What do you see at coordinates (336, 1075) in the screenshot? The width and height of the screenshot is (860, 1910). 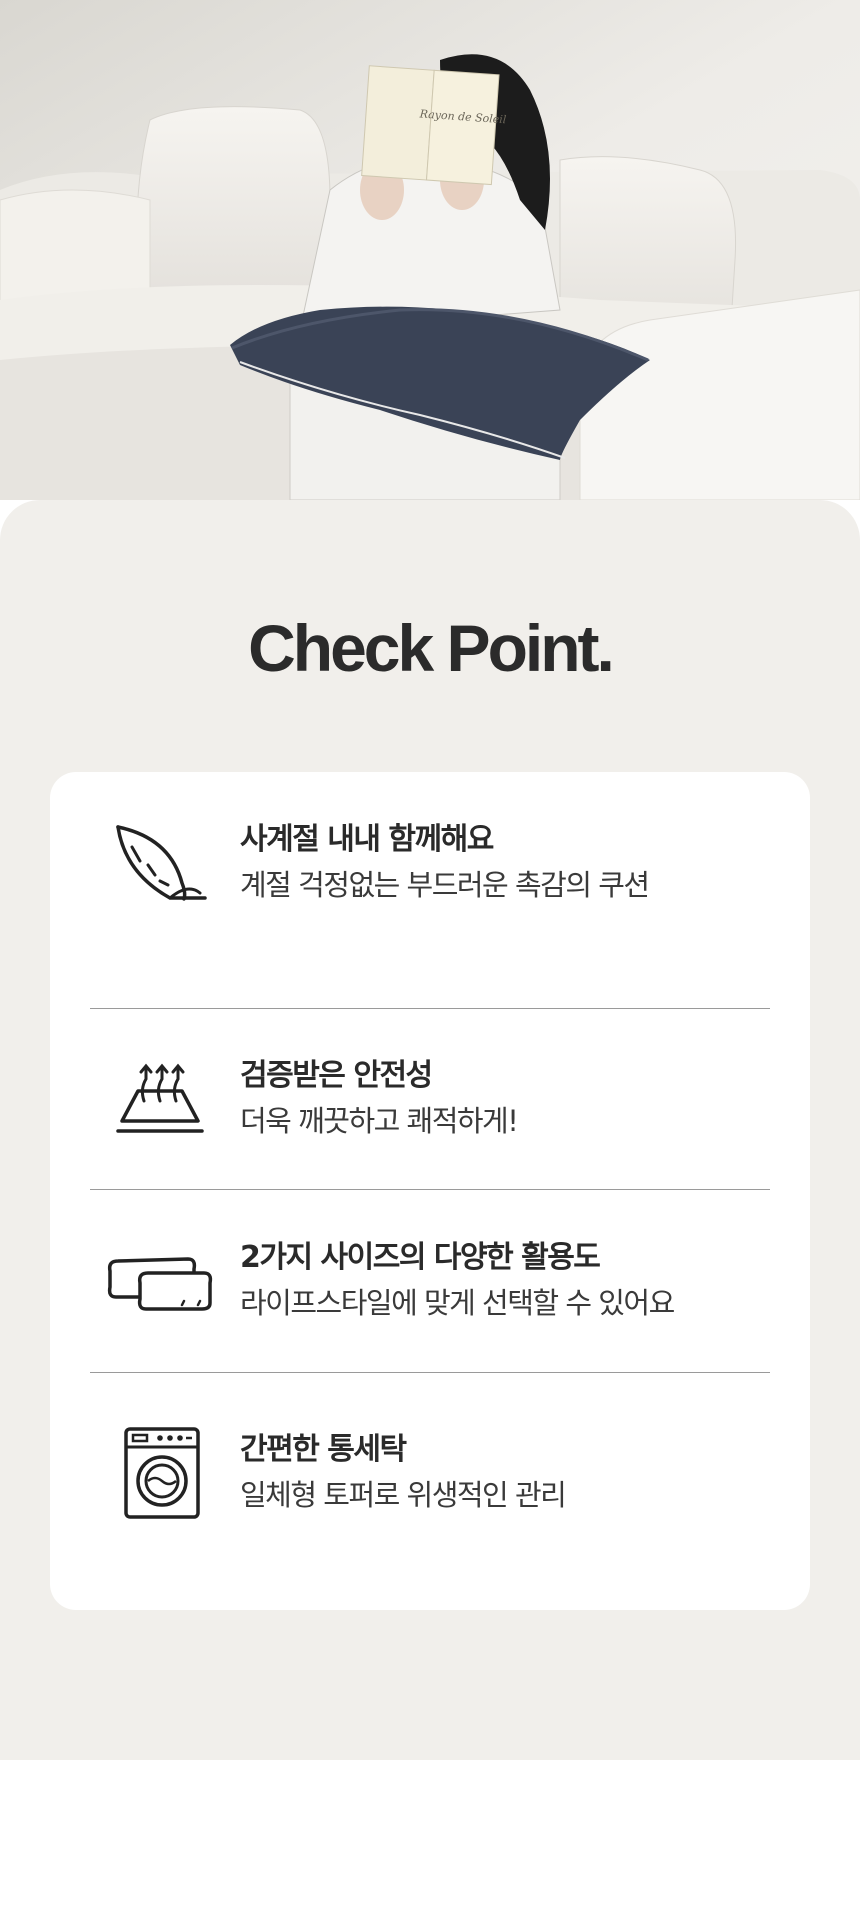 I see `feature-heading: 검증받은 안전성` at bounding box center [336, 1075].